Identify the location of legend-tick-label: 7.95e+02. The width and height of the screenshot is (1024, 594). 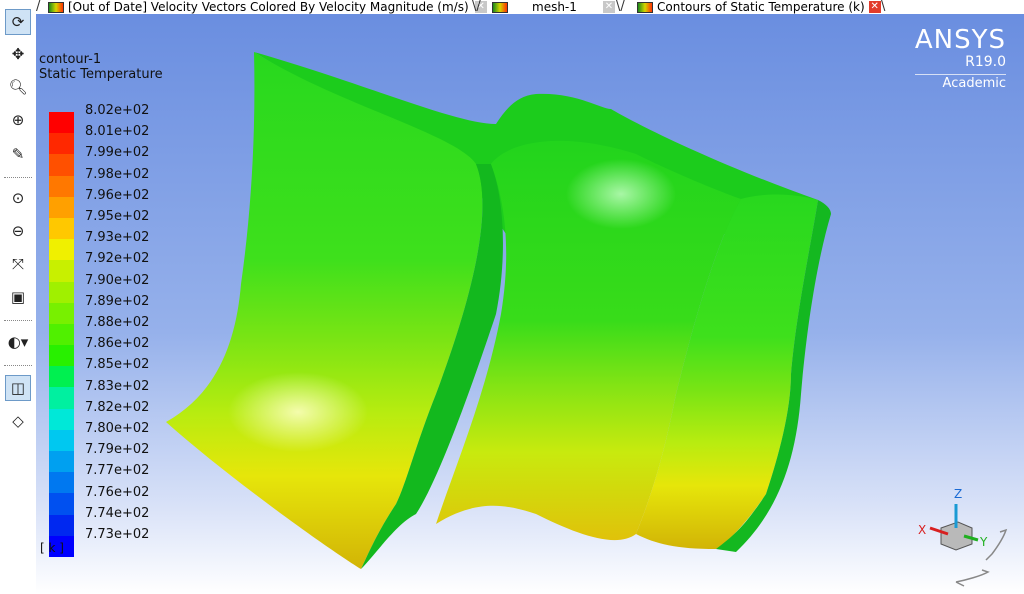
(117, 216).